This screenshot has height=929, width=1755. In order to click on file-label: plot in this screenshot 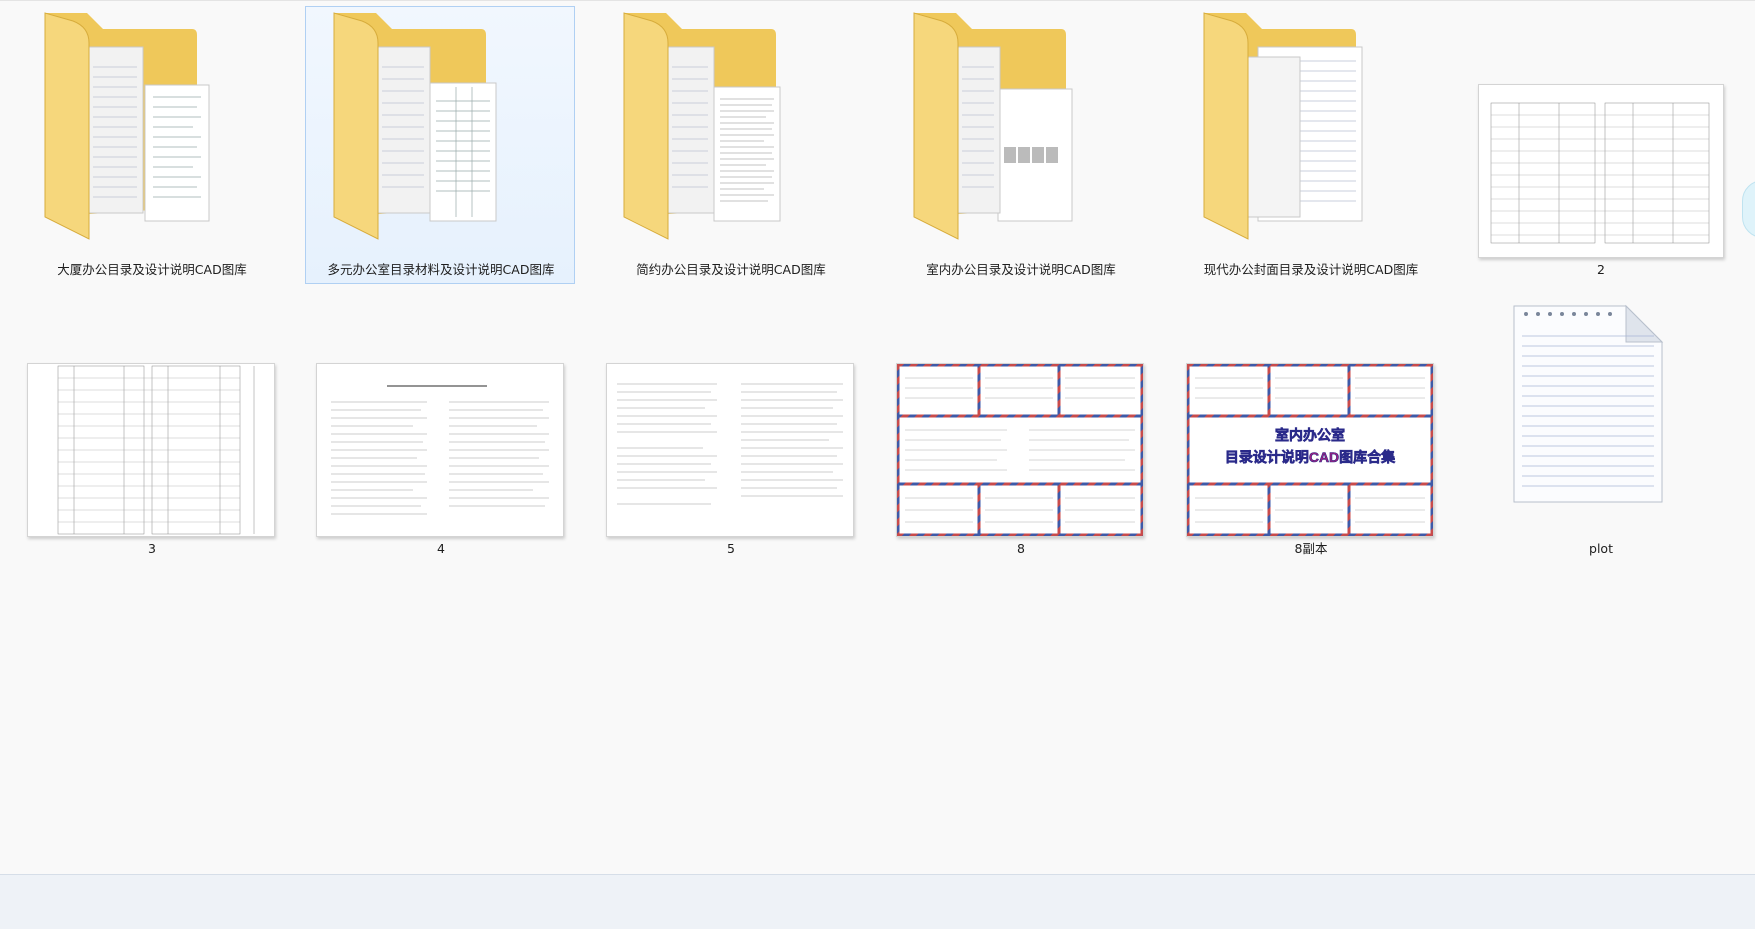, I will do `click(1601, 548)`.